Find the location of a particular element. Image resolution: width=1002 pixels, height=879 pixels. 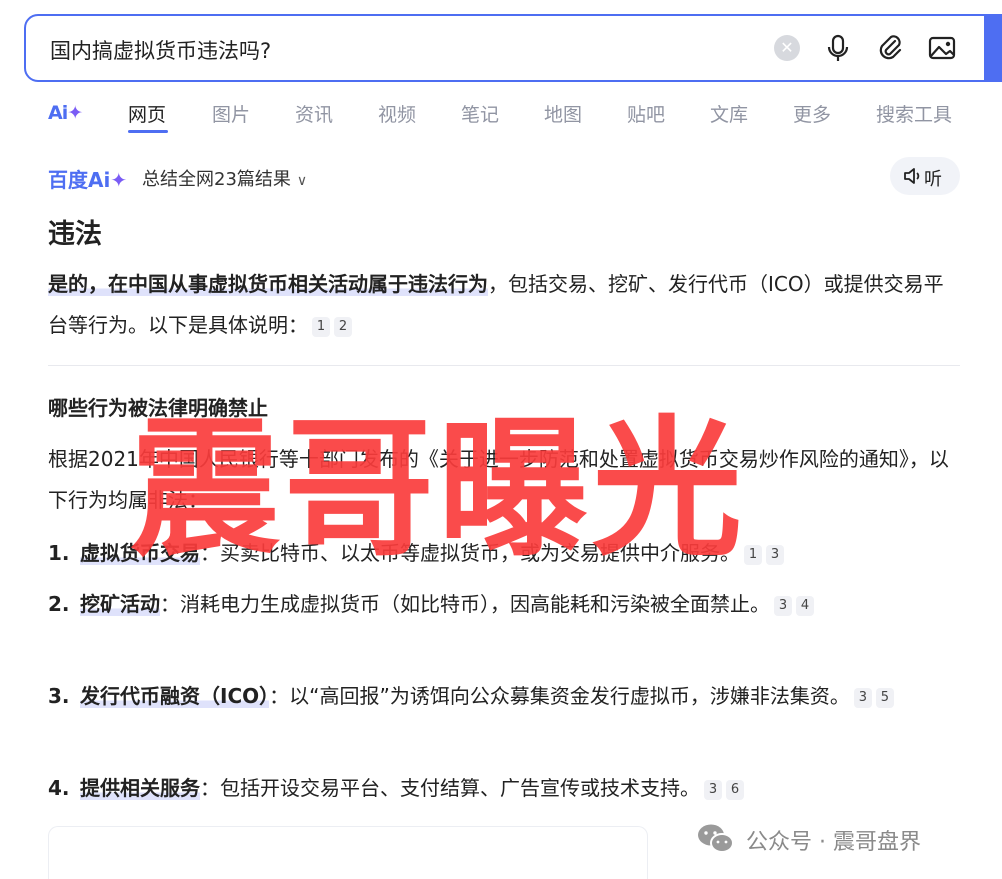

close-circle-icon: ✕ is located at coordinates (787, 48).